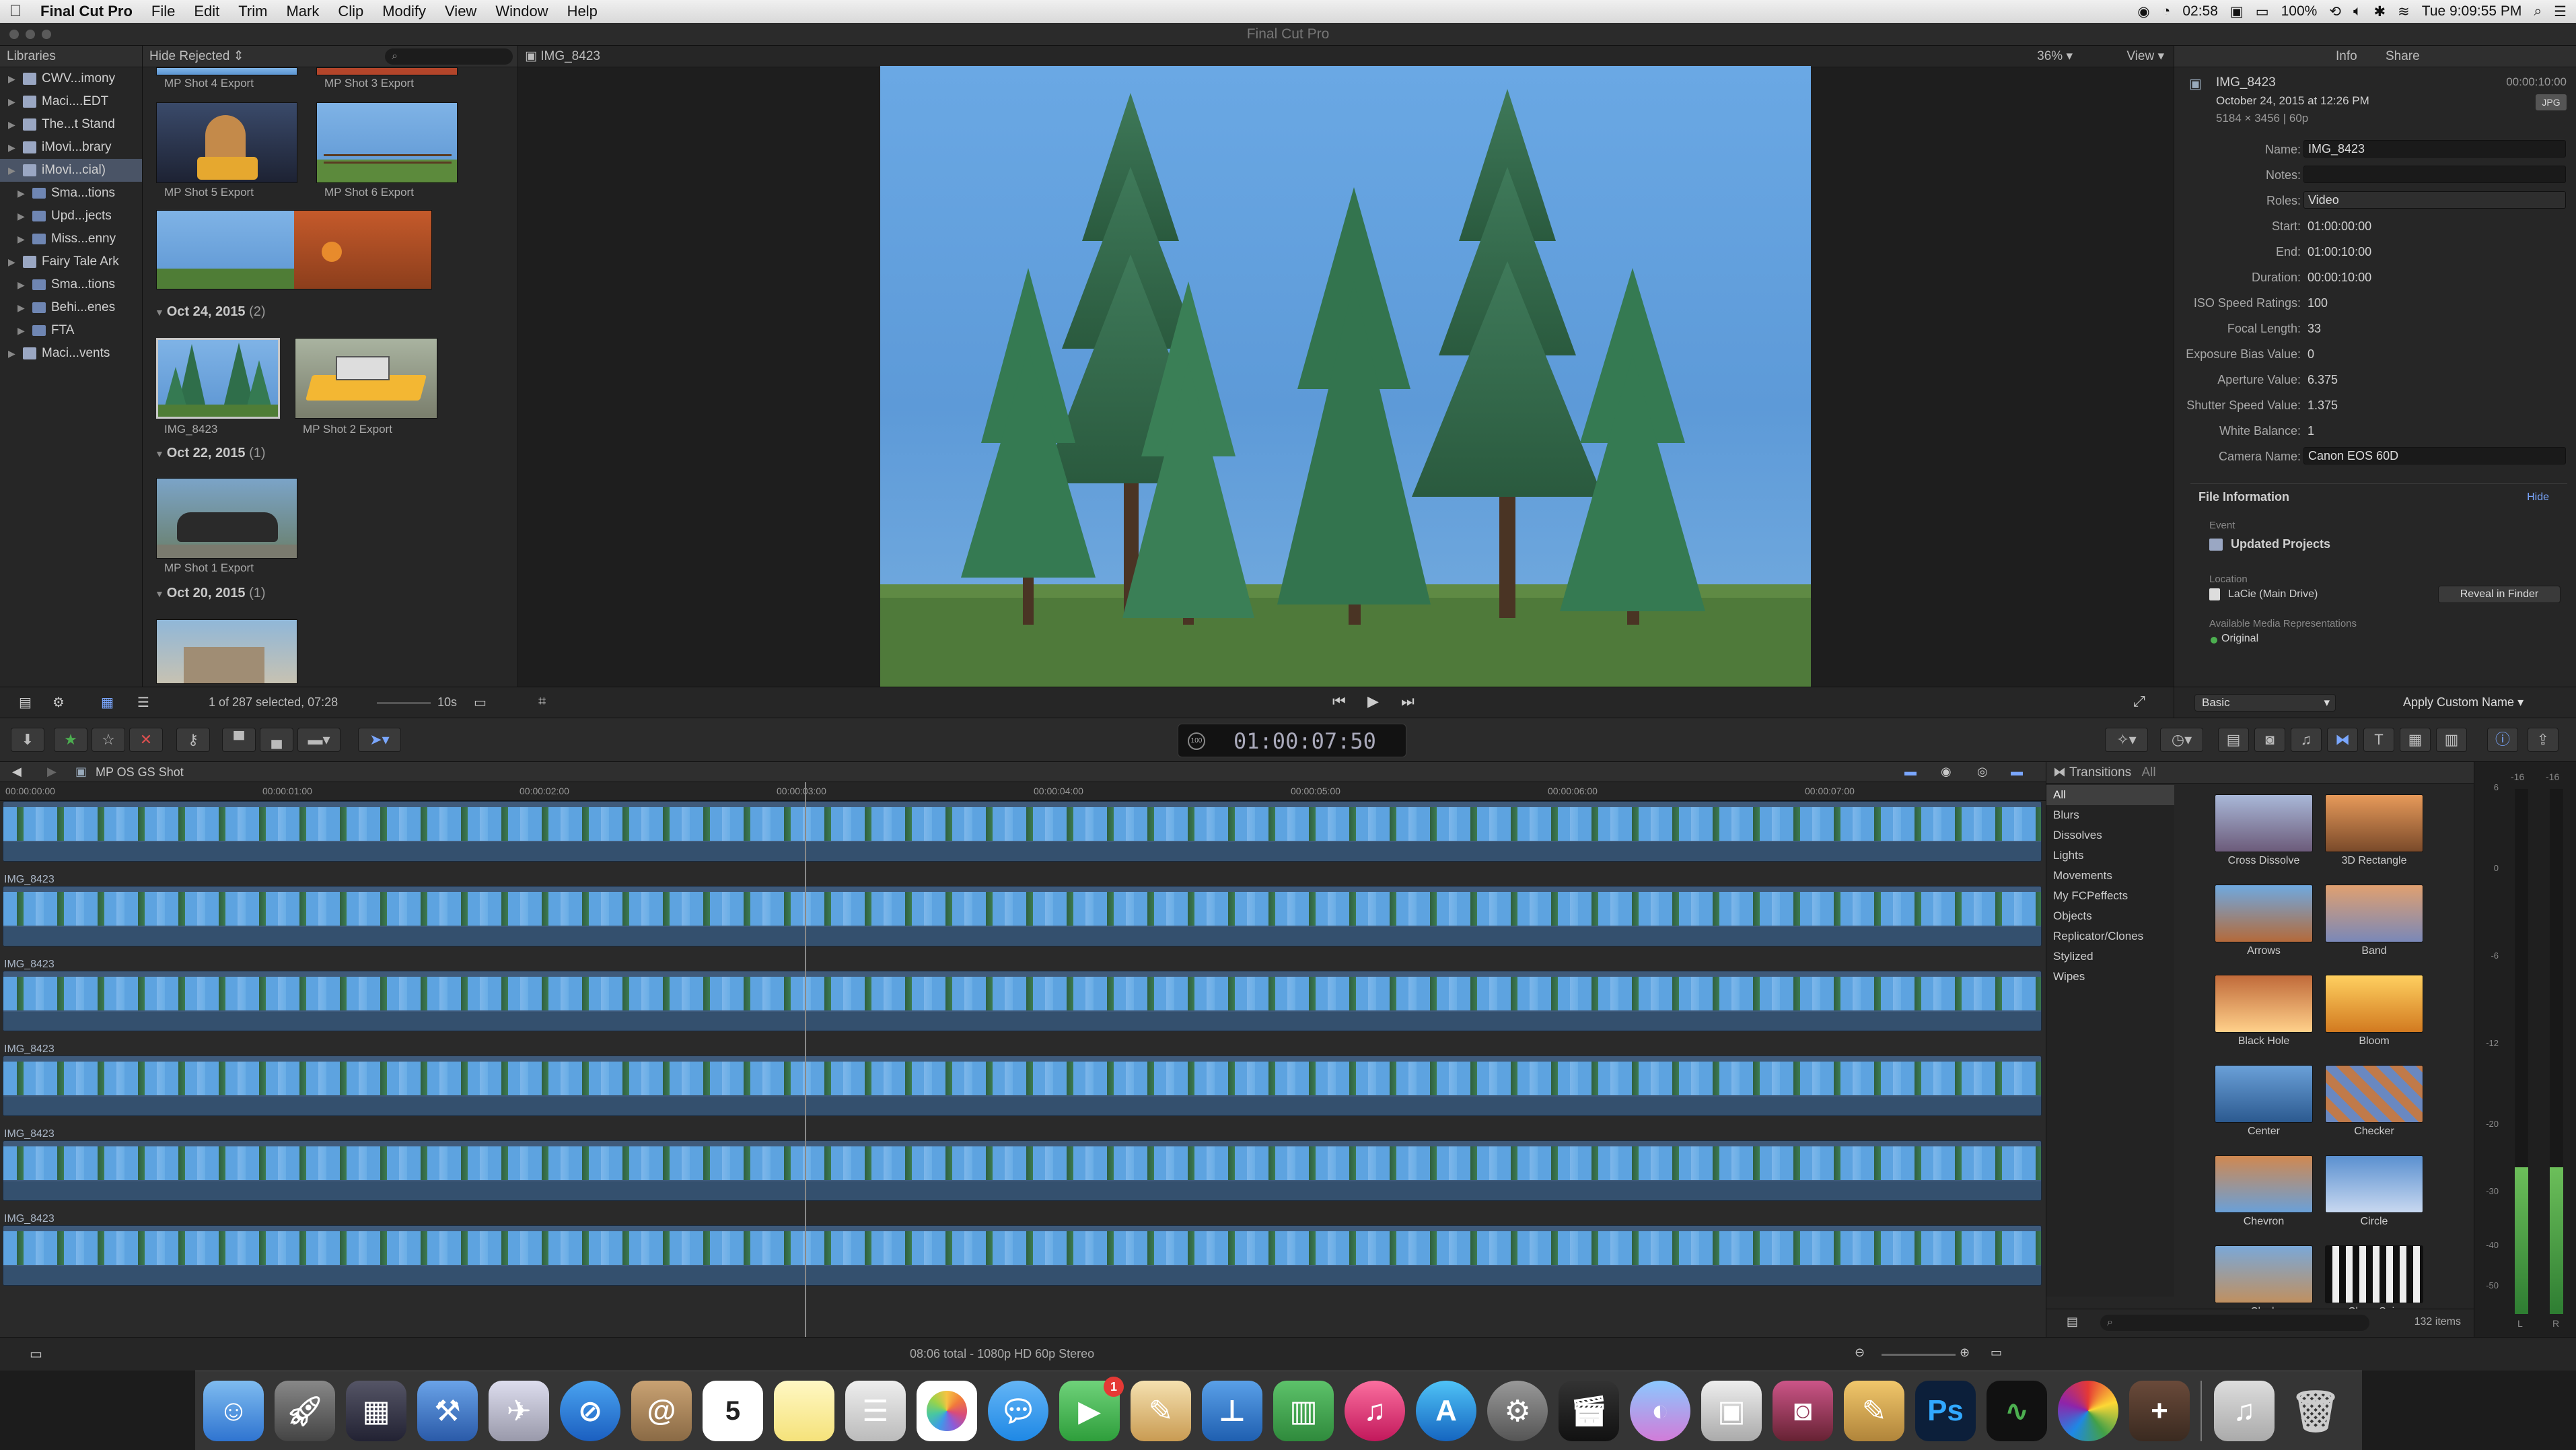  I want to click on generators-browser-icon: ▦, so click(2415, 740).